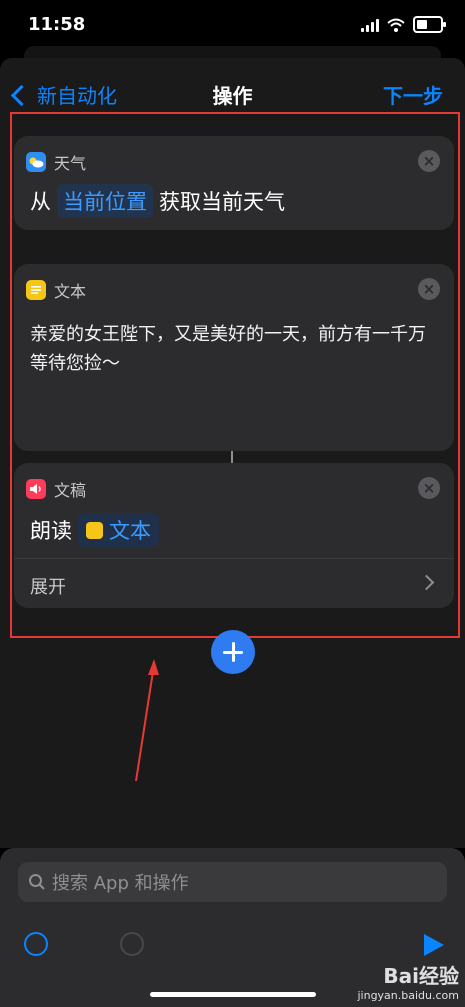  Describe the element at coordinates (396, 25) in the screenshot. I see `wifi-icon` at that location.